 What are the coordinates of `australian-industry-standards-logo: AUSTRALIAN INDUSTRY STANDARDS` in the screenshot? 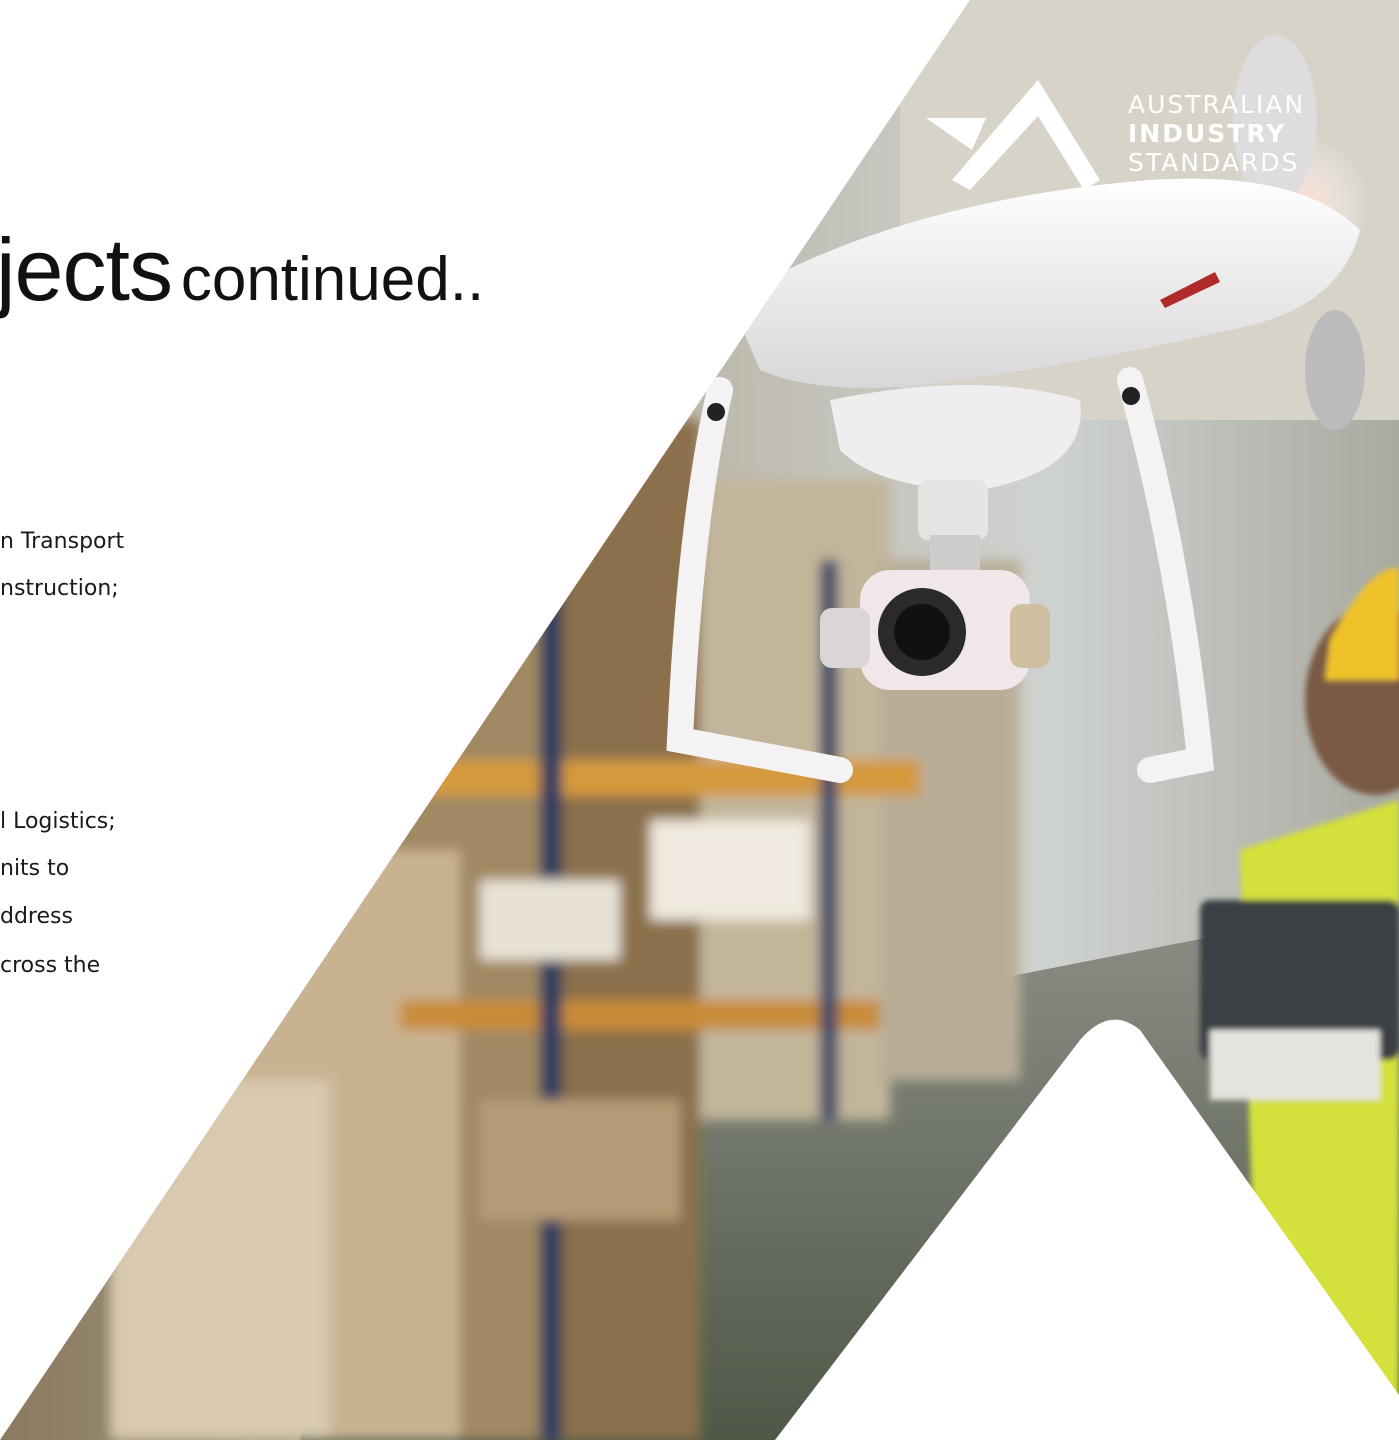 It's located at (1120, 137).